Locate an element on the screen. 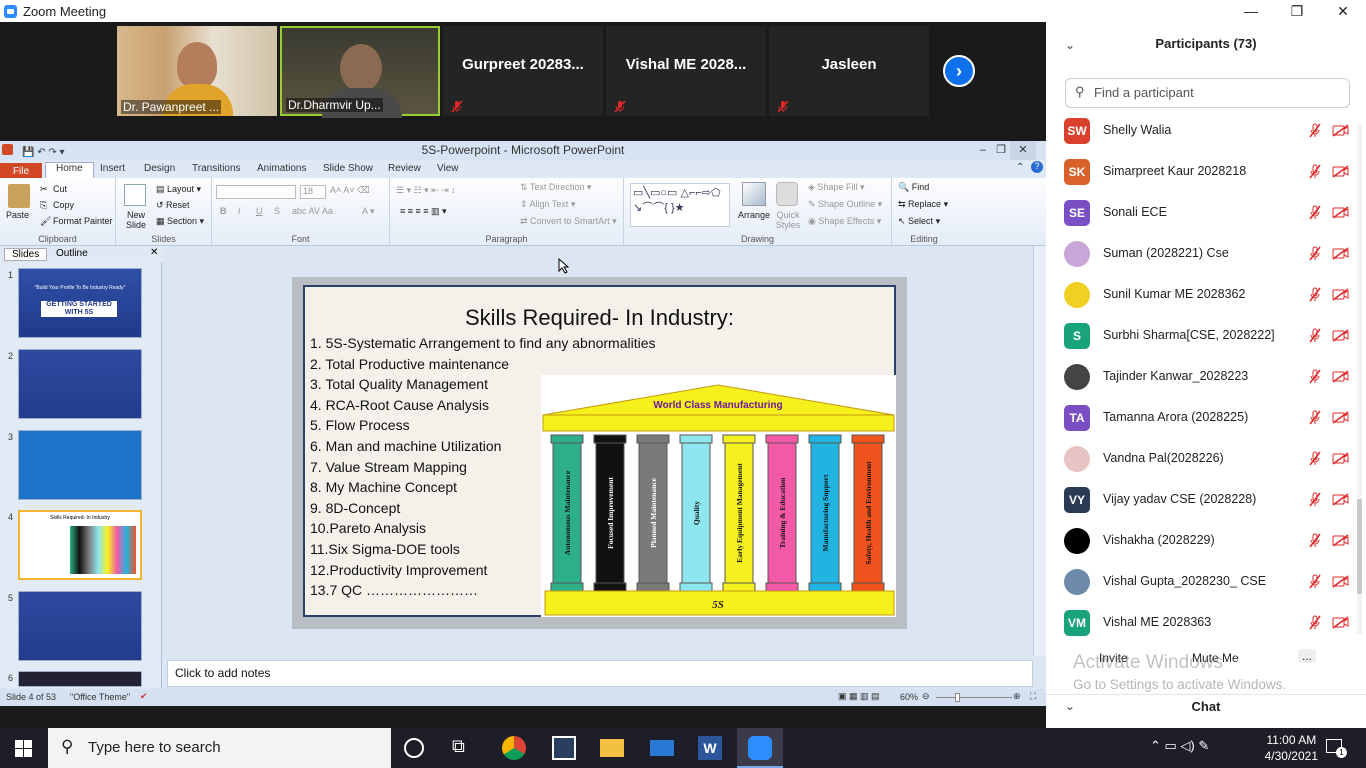 The height and width of the screenshot is (768, 1366). text-direction-button: ⇅ Text Direction ▾ is located at coordinates (555, 187).